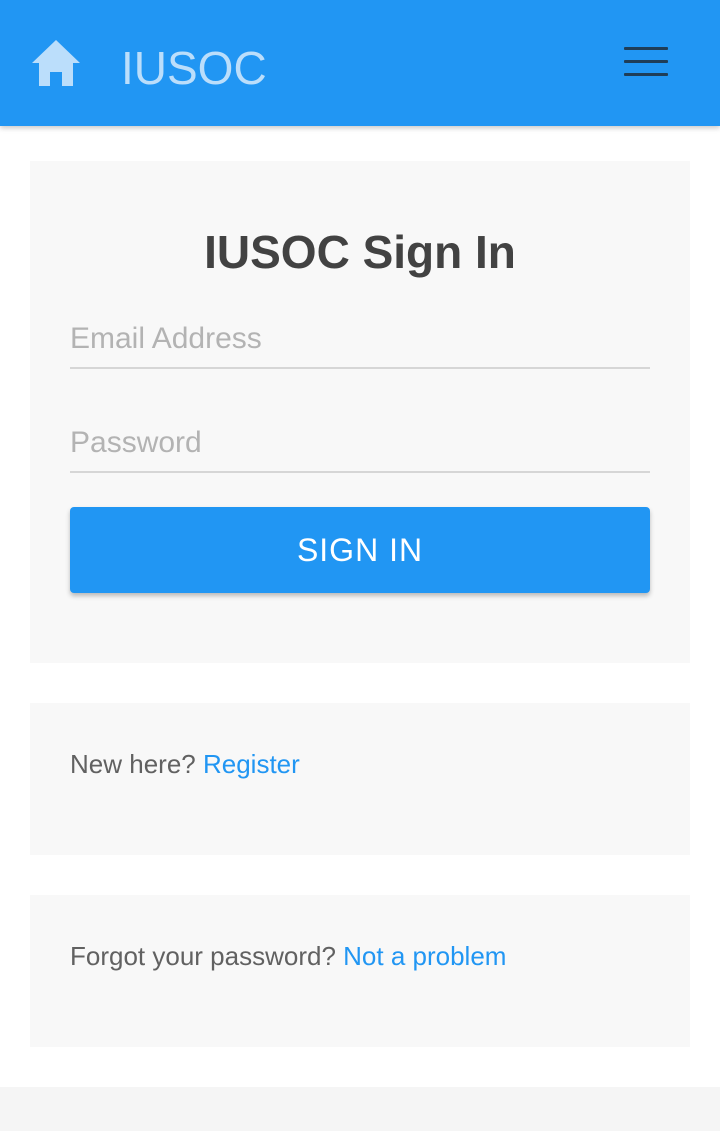 The height and width of the screenshot is (1131, 720). What do you see at coordinates (360, 444) in the screenshot?
I see `password-field` at bounding box center [360, 444].